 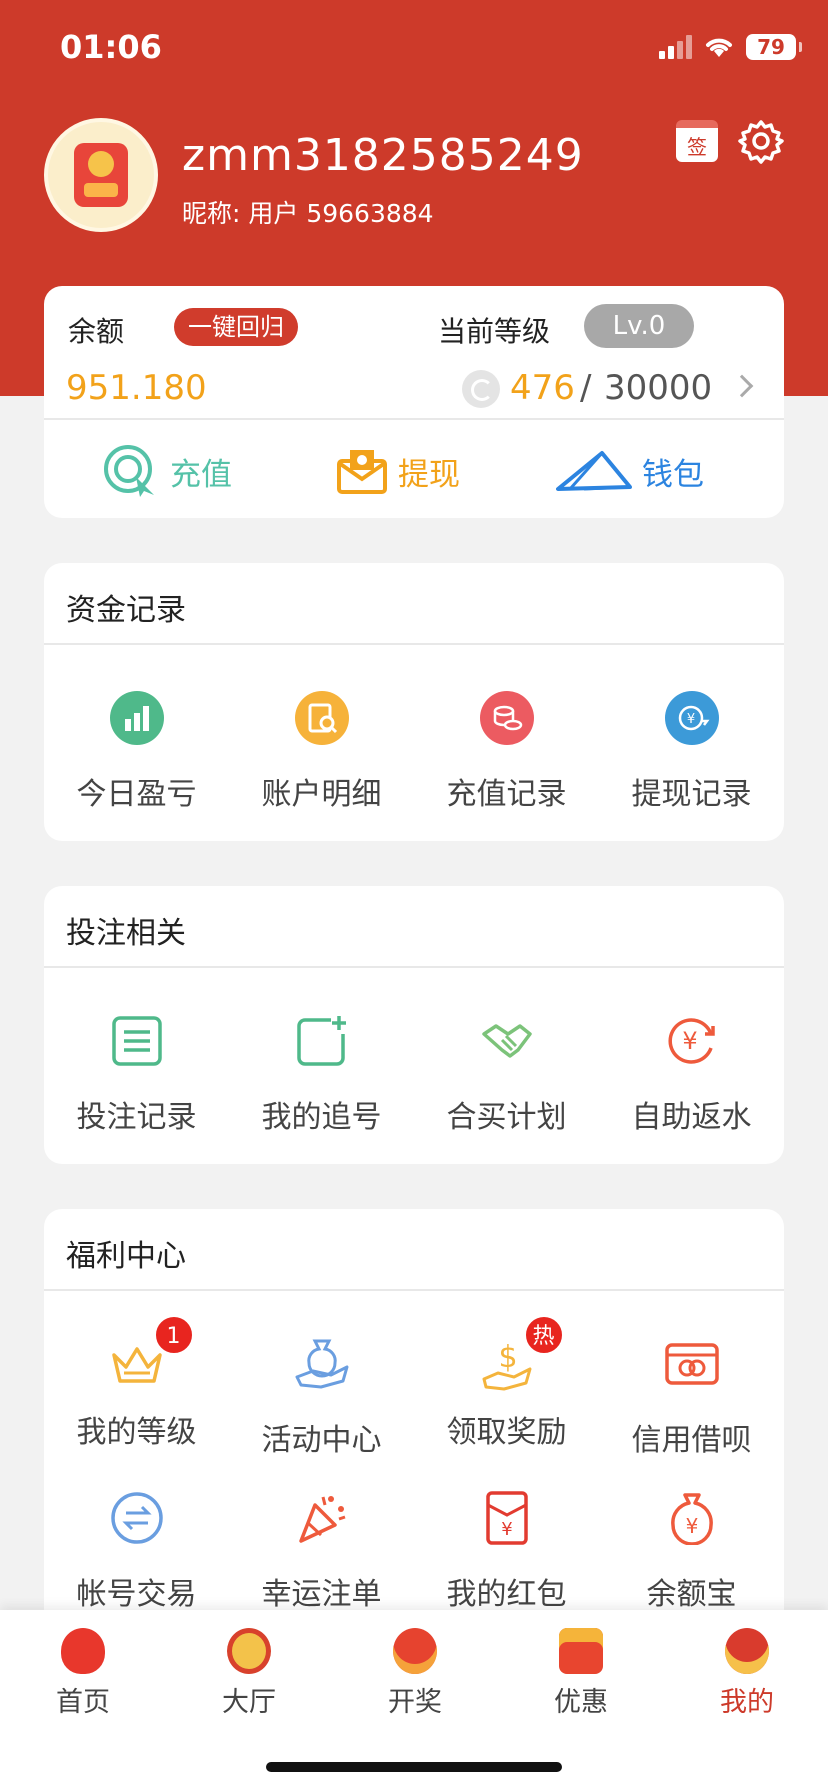 I want to click on swap-icon, so click(x=136, y=1518).